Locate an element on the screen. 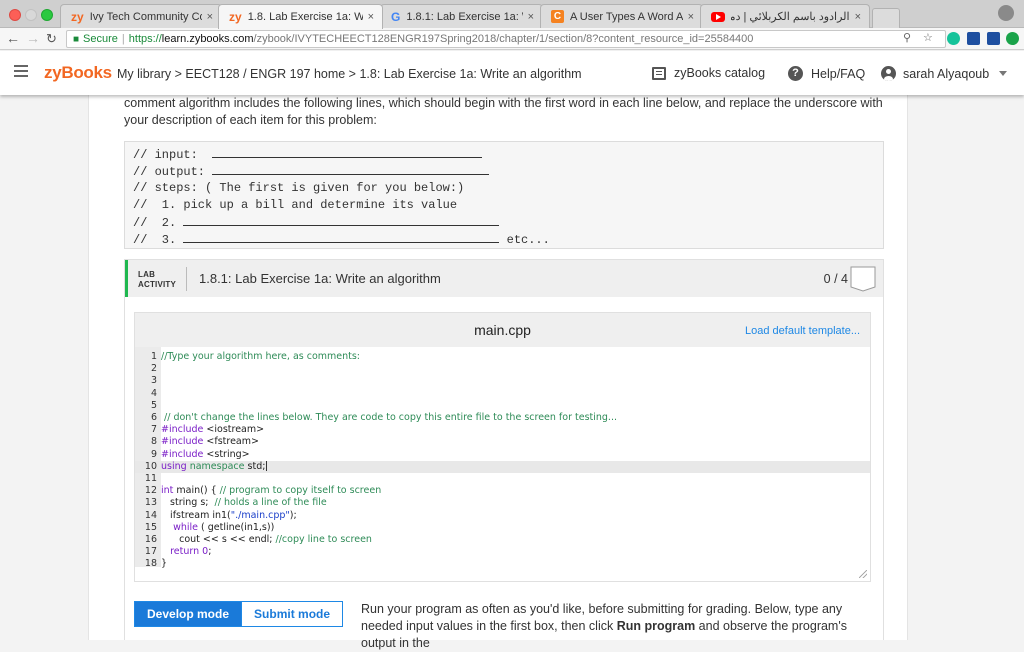 This screenshot has width=1024, height=652. tab-title: الرادود باسم الكربلائي | دموع الباب 🔈 is located at coordinates (790, 17).